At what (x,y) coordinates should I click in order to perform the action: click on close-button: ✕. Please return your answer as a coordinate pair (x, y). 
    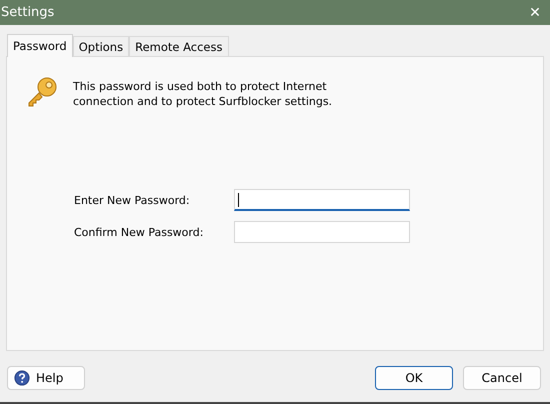
    Looking at the image, I should click on (535, 12).